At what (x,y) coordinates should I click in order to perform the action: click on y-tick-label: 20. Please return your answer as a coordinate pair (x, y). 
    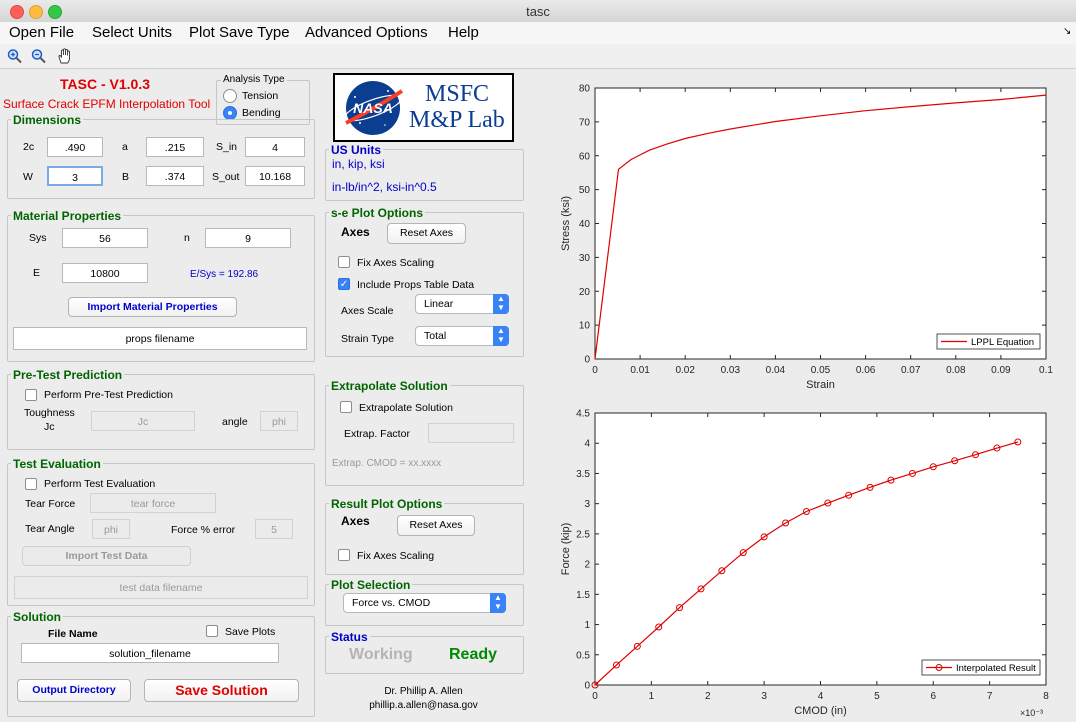
    Looking at the image, I should click on (585, 292).